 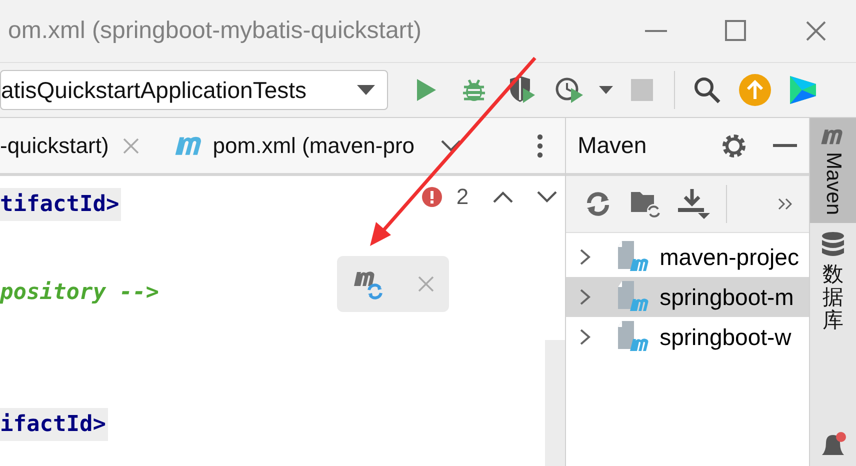 I want to click on project-name: springboot-m, so click(x=727, y=297).